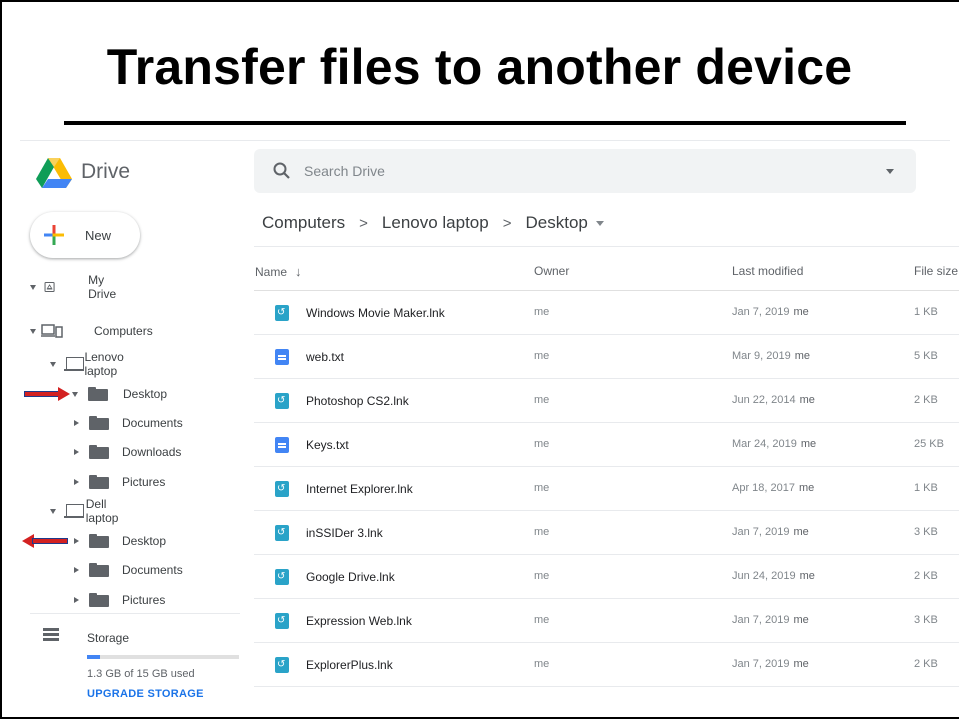  I want to click on sort-arrow-down-icon: ↓, so click(298, 271).